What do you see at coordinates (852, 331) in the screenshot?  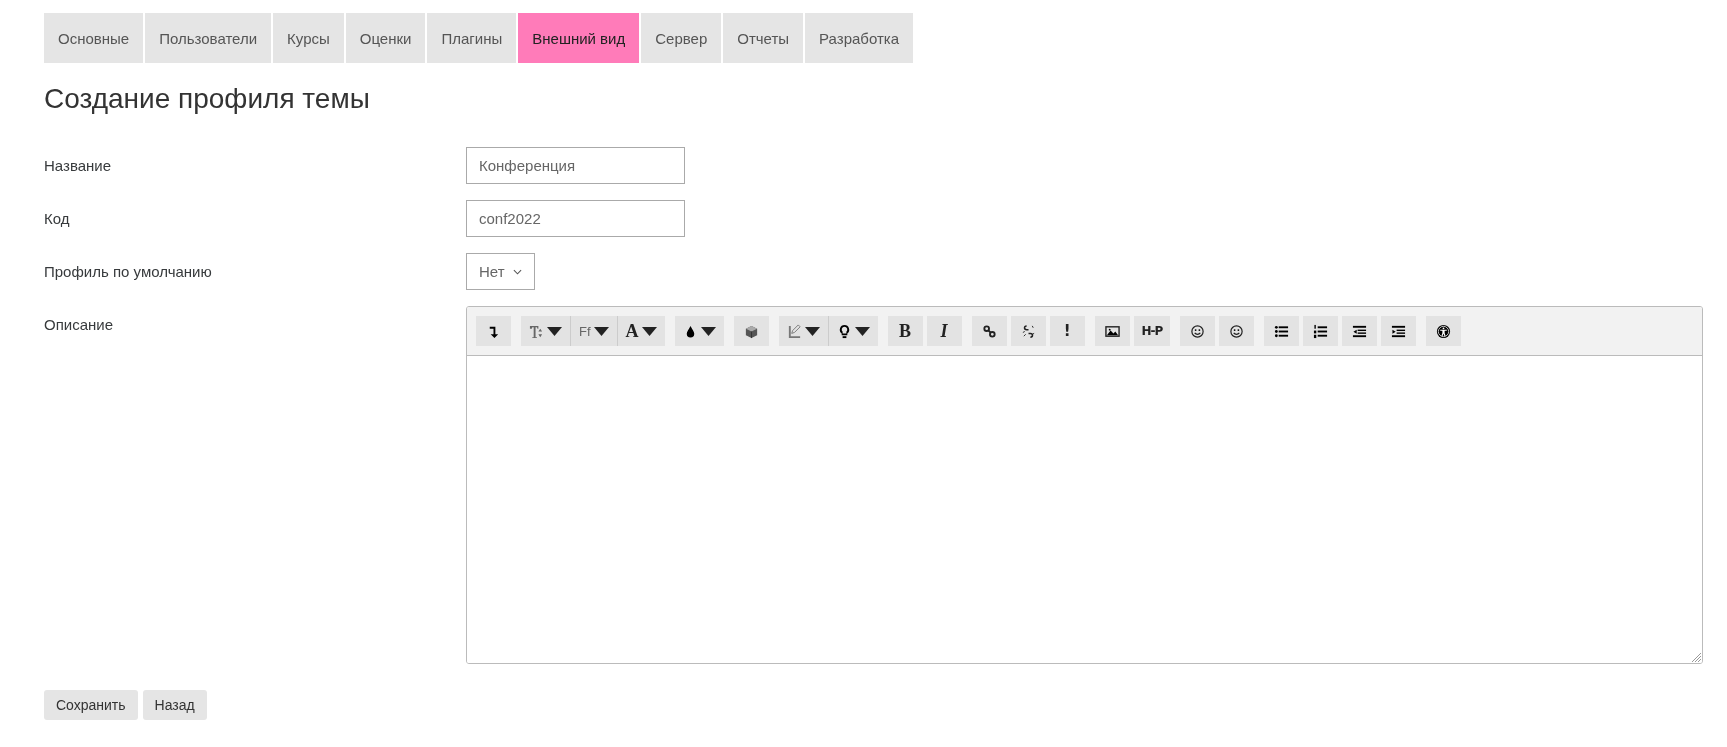 I see `lightbulb-button` at bounding box center [852, 331].